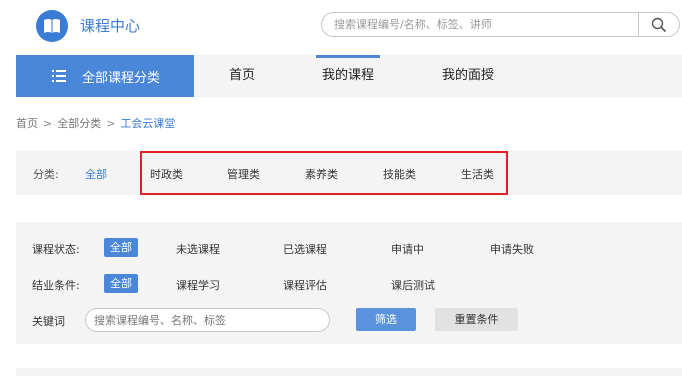 This screenshot has height=376, width=682. What do you see at coordinates (46, 174) in the screenshot?
I see `category-label: 分类:` at bounding box center [46, 174].